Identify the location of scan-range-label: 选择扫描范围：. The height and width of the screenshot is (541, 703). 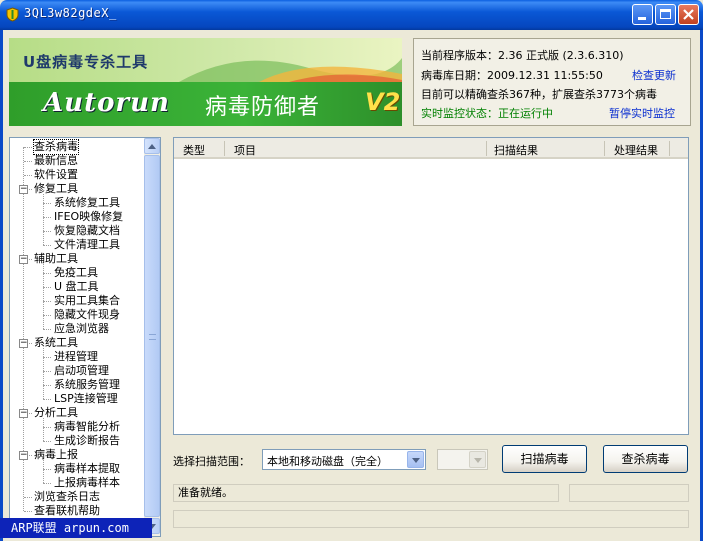
(211, 461).